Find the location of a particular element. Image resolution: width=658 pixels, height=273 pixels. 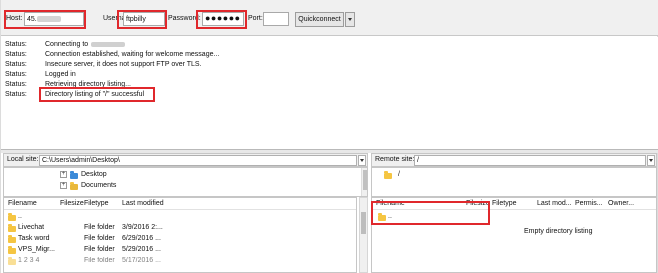

password-highlight-box is located at coordinates (221, 19).